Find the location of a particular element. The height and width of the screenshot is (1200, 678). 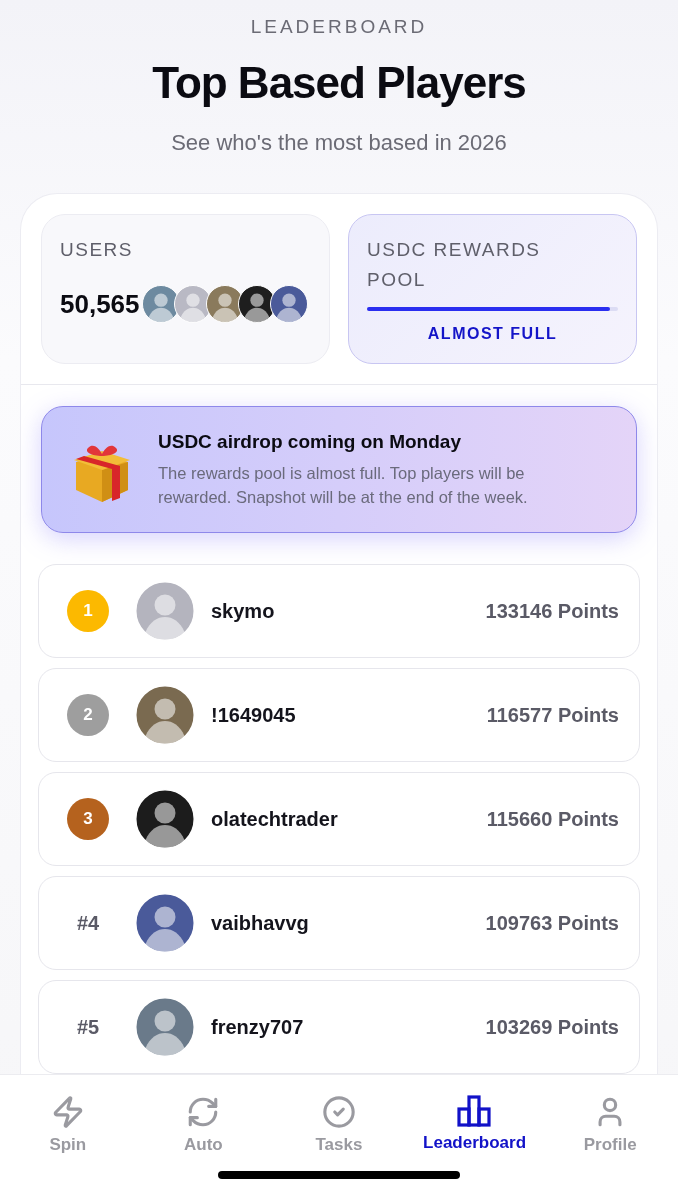

rank-medal: 2 is located at coordinates (88, 715).